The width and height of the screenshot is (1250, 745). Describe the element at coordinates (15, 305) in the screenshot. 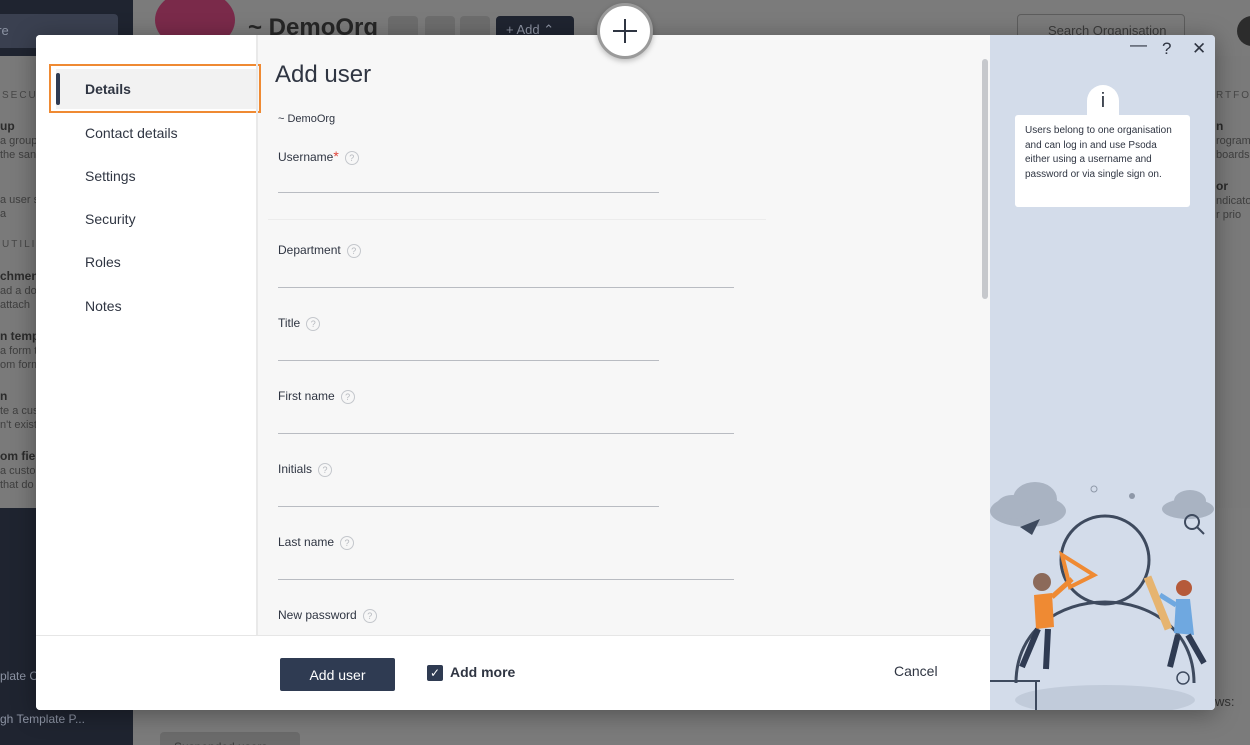

I see `background-item-text: attach` at that location.